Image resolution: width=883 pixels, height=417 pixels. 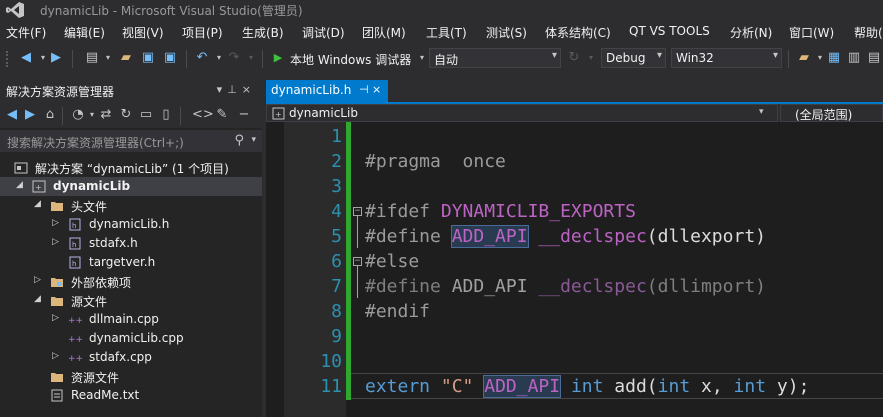 I want to click on redo-icon: ↷, so click(x=234, y=58).